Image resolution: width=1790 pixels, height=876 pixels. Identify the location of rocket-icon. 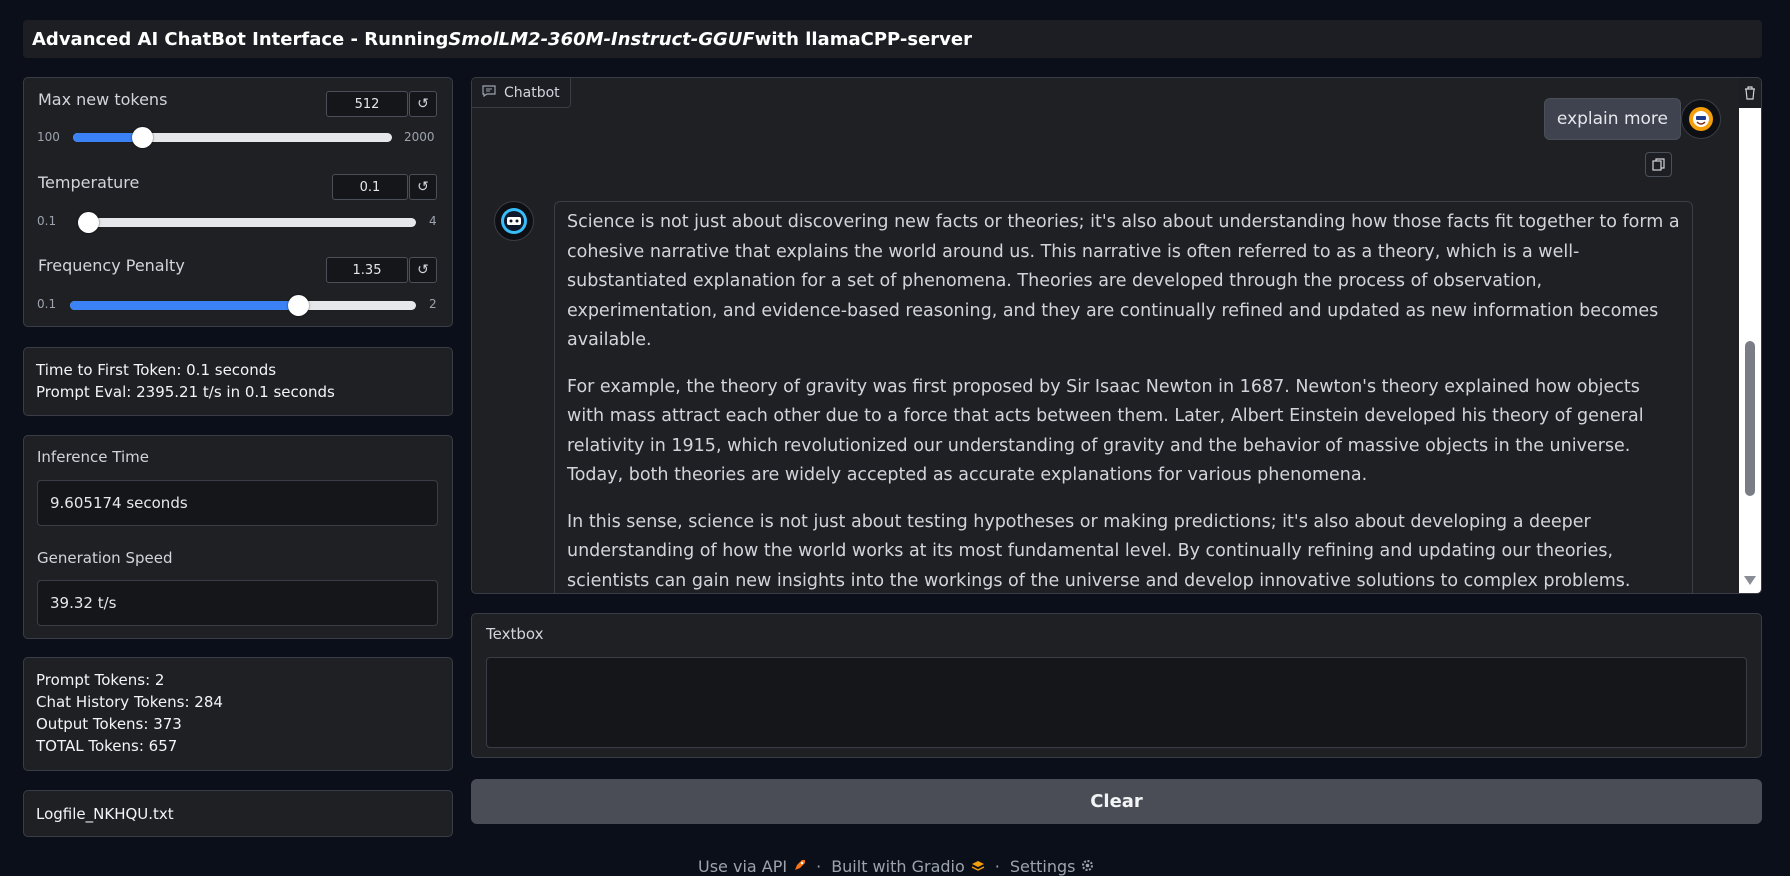
(799, 866).